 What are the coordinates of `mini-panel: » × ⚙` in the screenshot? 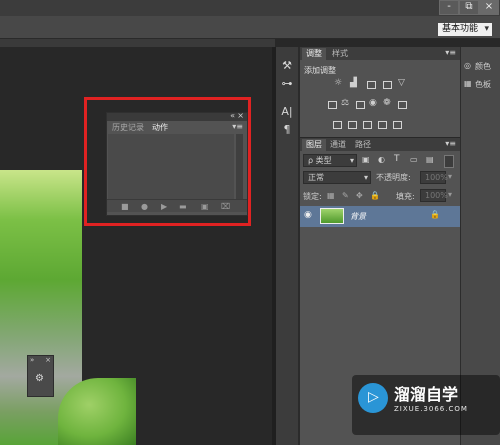 It's located at (40, 376).